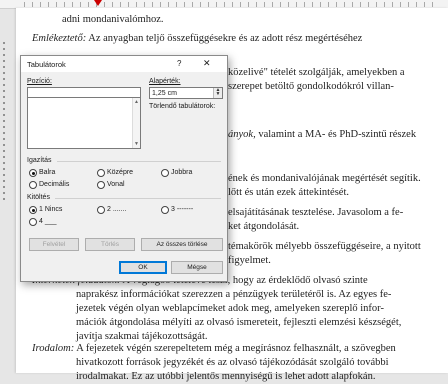  Describe the element at coordinates (186, 93) in the screenshot. I see `default-stops-spinner: 1,25 cm ▲ ▼` at that location.